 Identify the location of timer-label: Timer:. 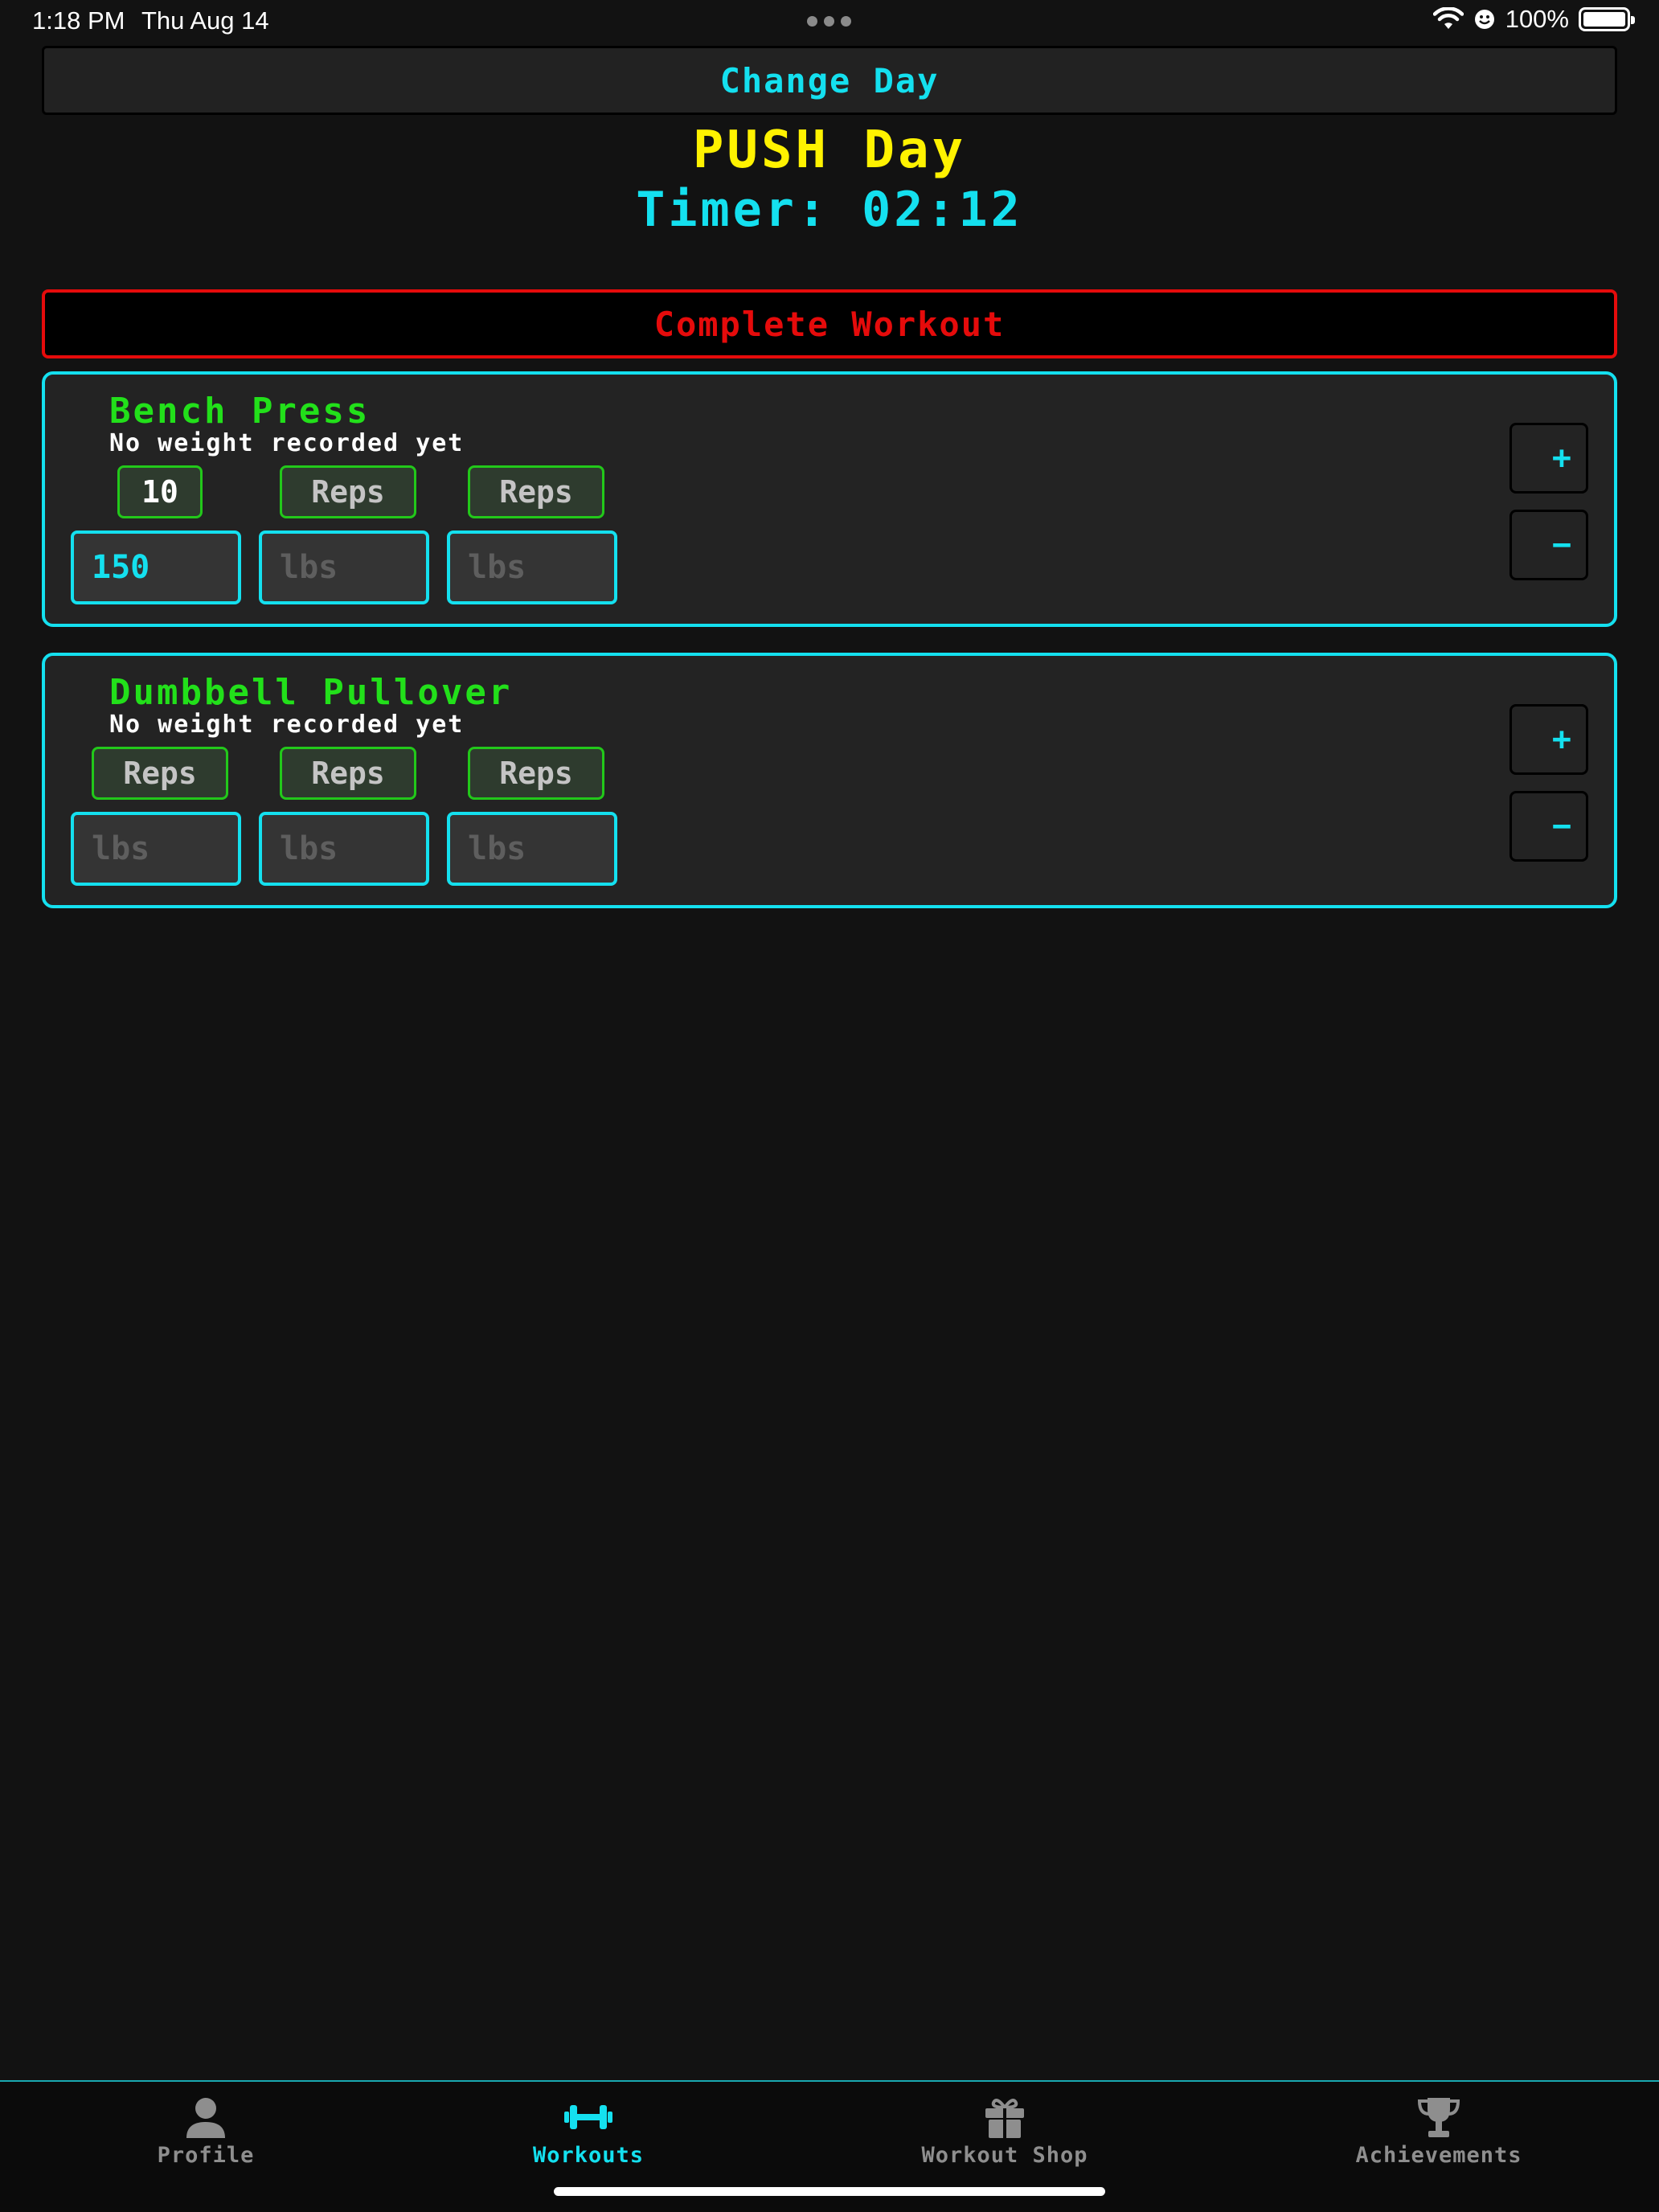
(733, 210).